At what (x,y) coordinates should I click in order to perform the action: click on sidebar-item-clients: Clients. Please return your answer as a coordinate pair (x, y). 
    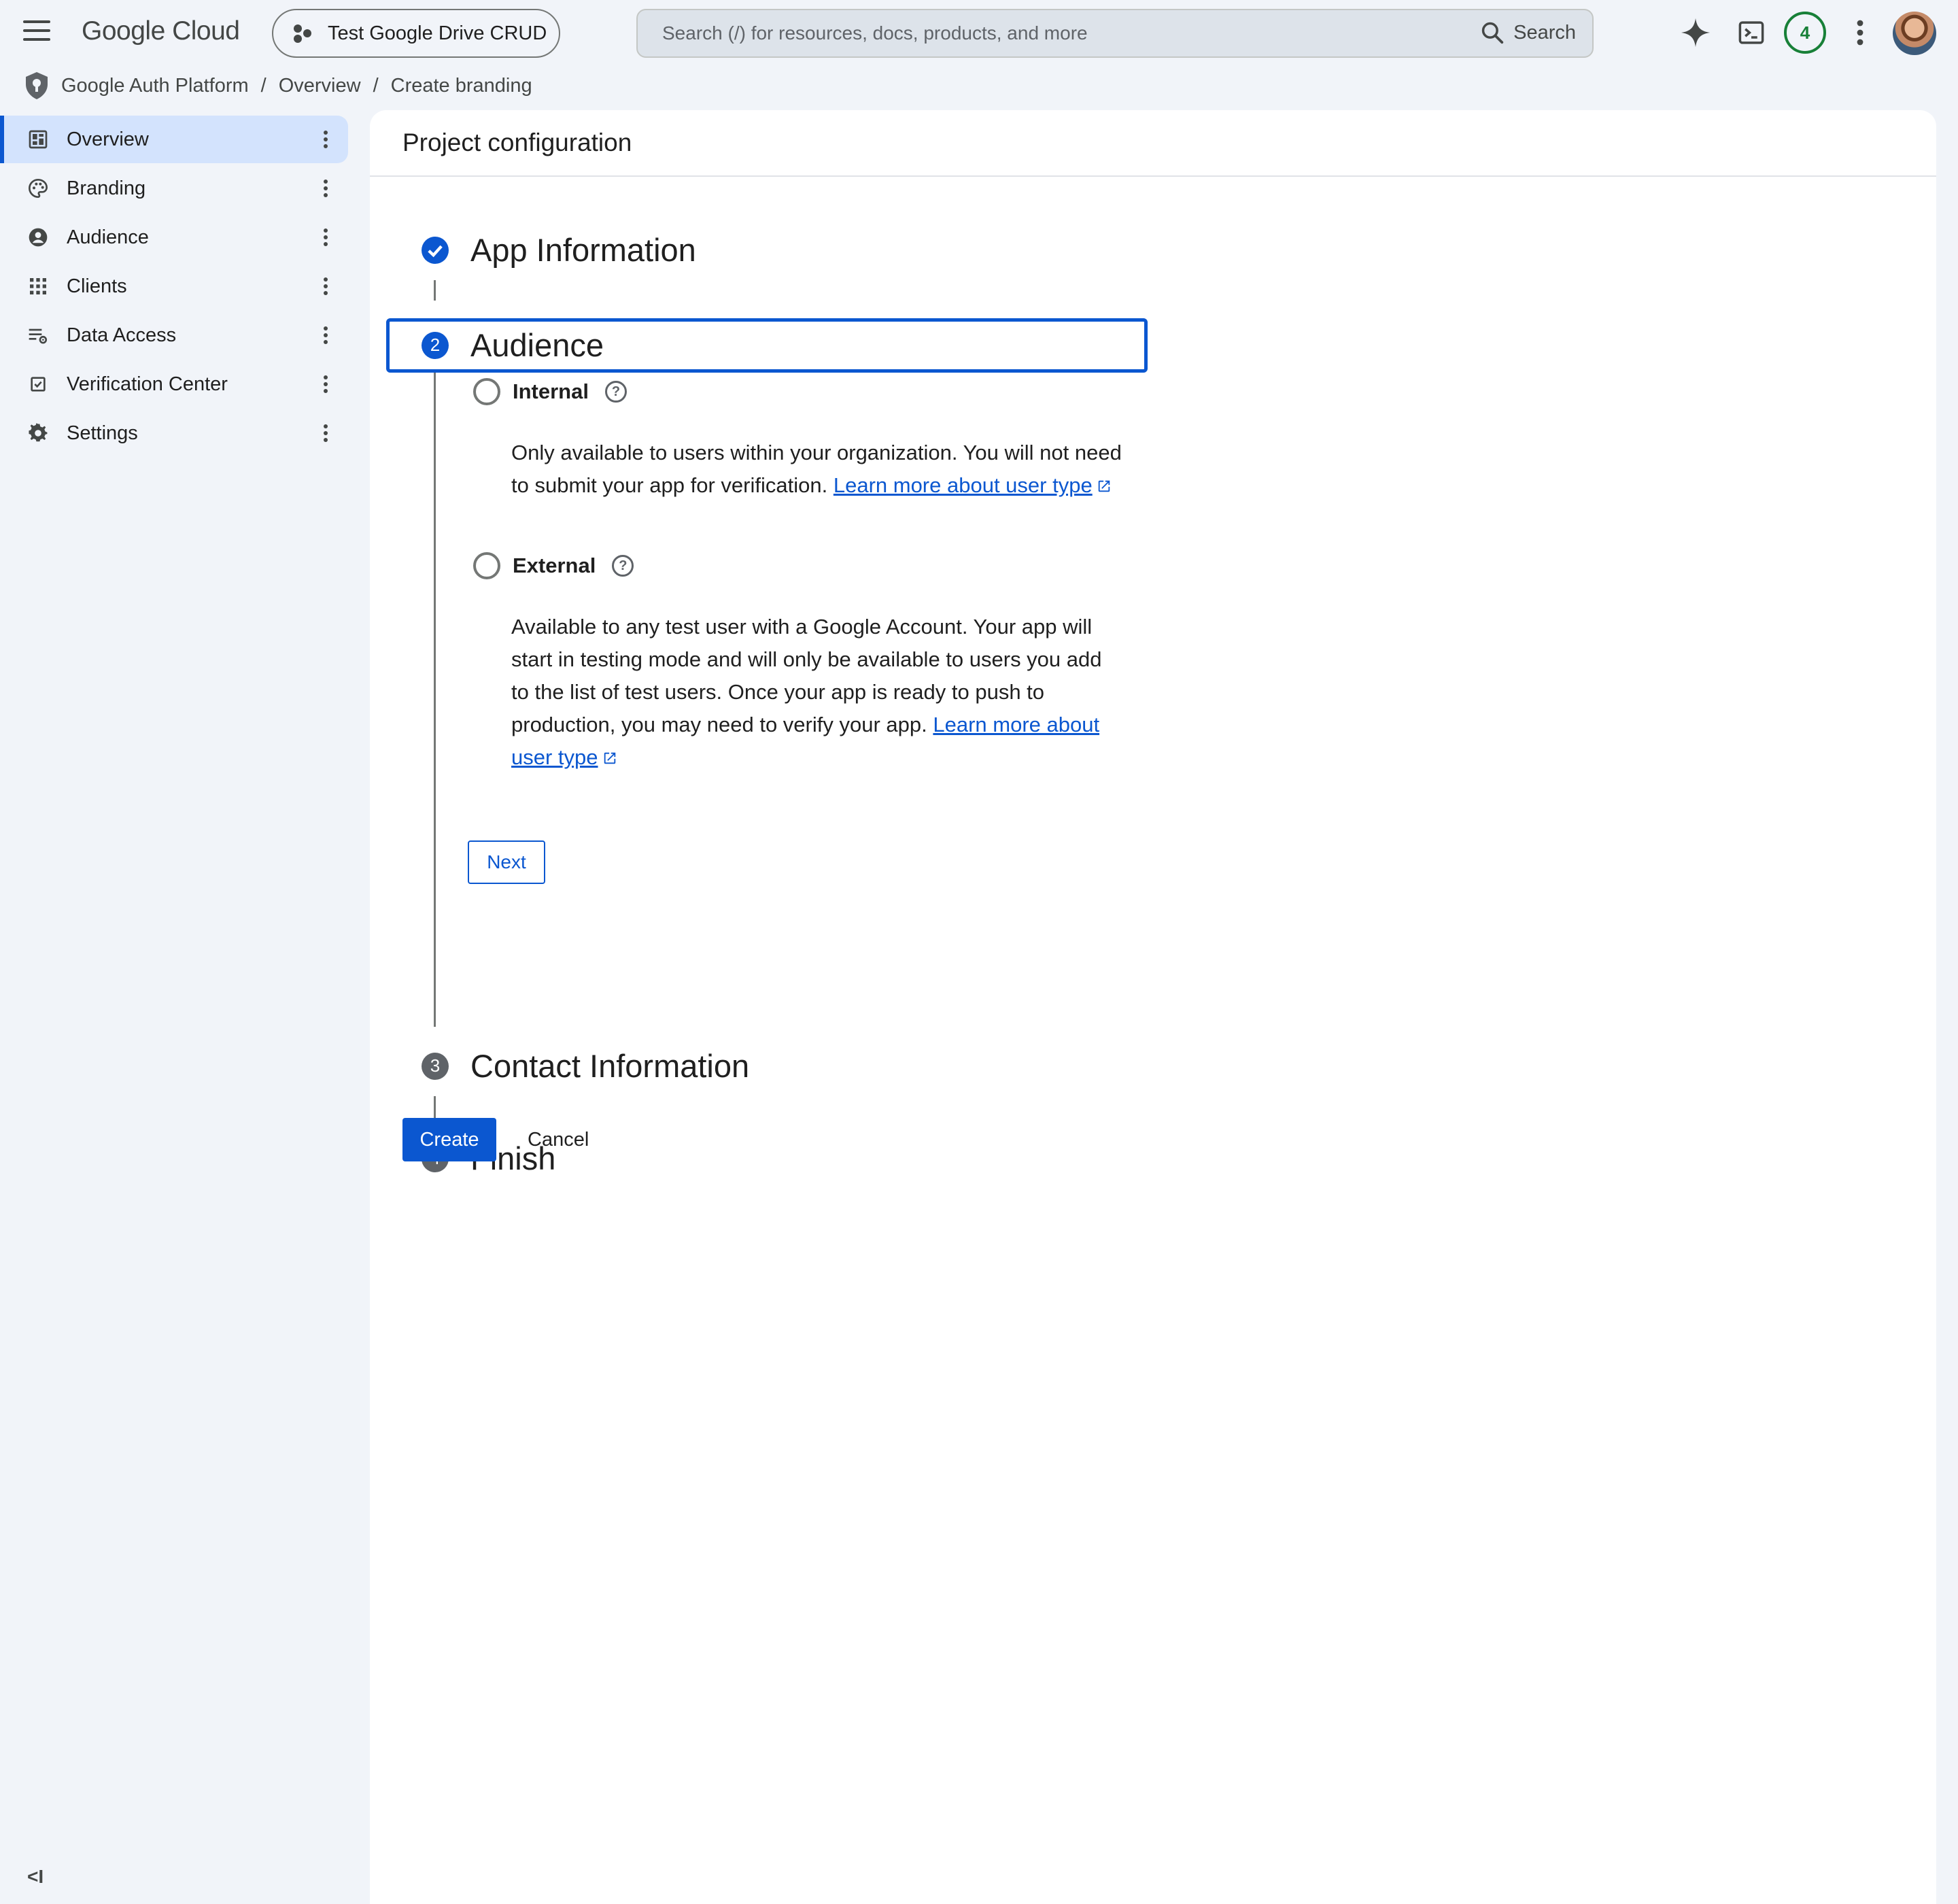
    Looking at the image, I should click on (184, 286).